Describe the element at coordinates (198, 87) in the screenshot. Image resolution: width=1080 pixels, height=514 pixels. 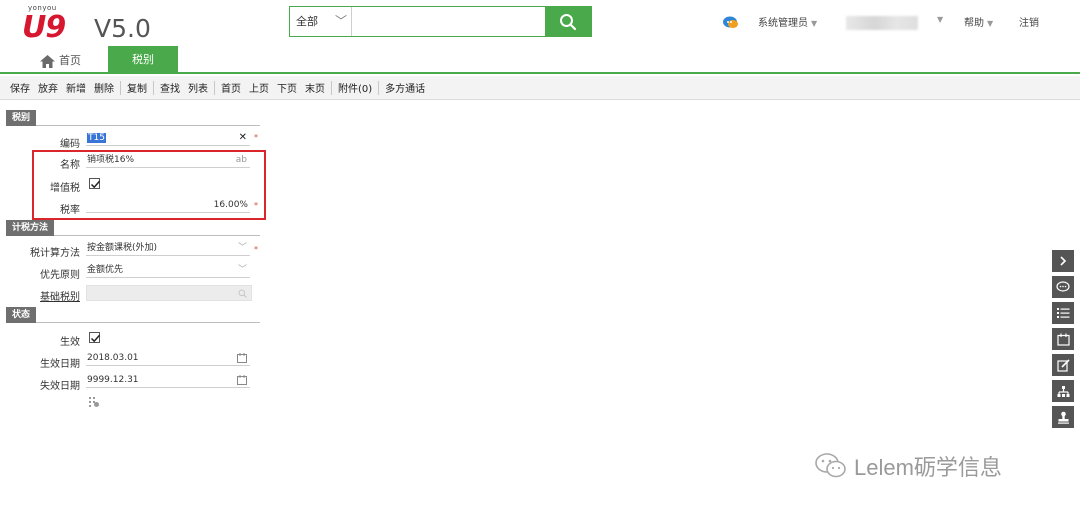
I see `list-button: 列表` at that location.